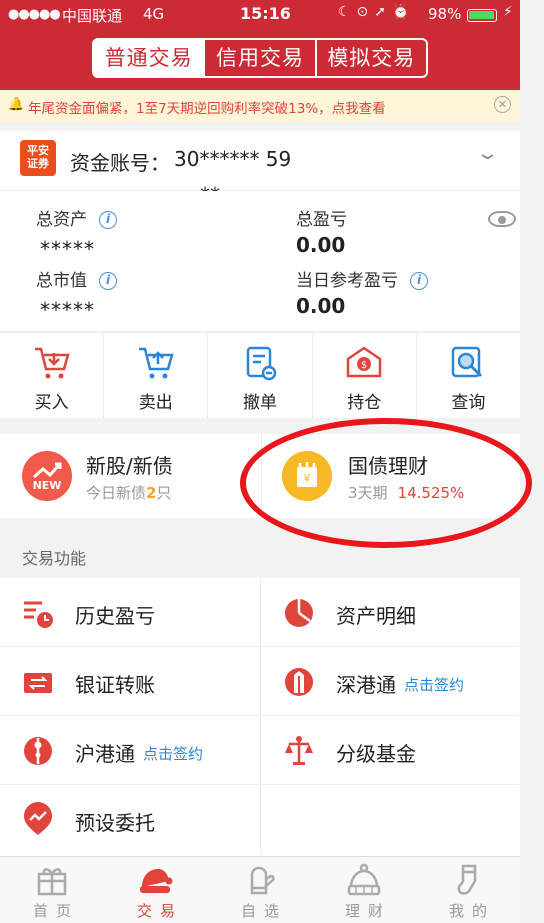 The width and height of the screenshot is (544, 923). What do you see at coordinates (261, 363) in the screenshot?
I see `cancel-order-icon` at bounding box center [261, 363].